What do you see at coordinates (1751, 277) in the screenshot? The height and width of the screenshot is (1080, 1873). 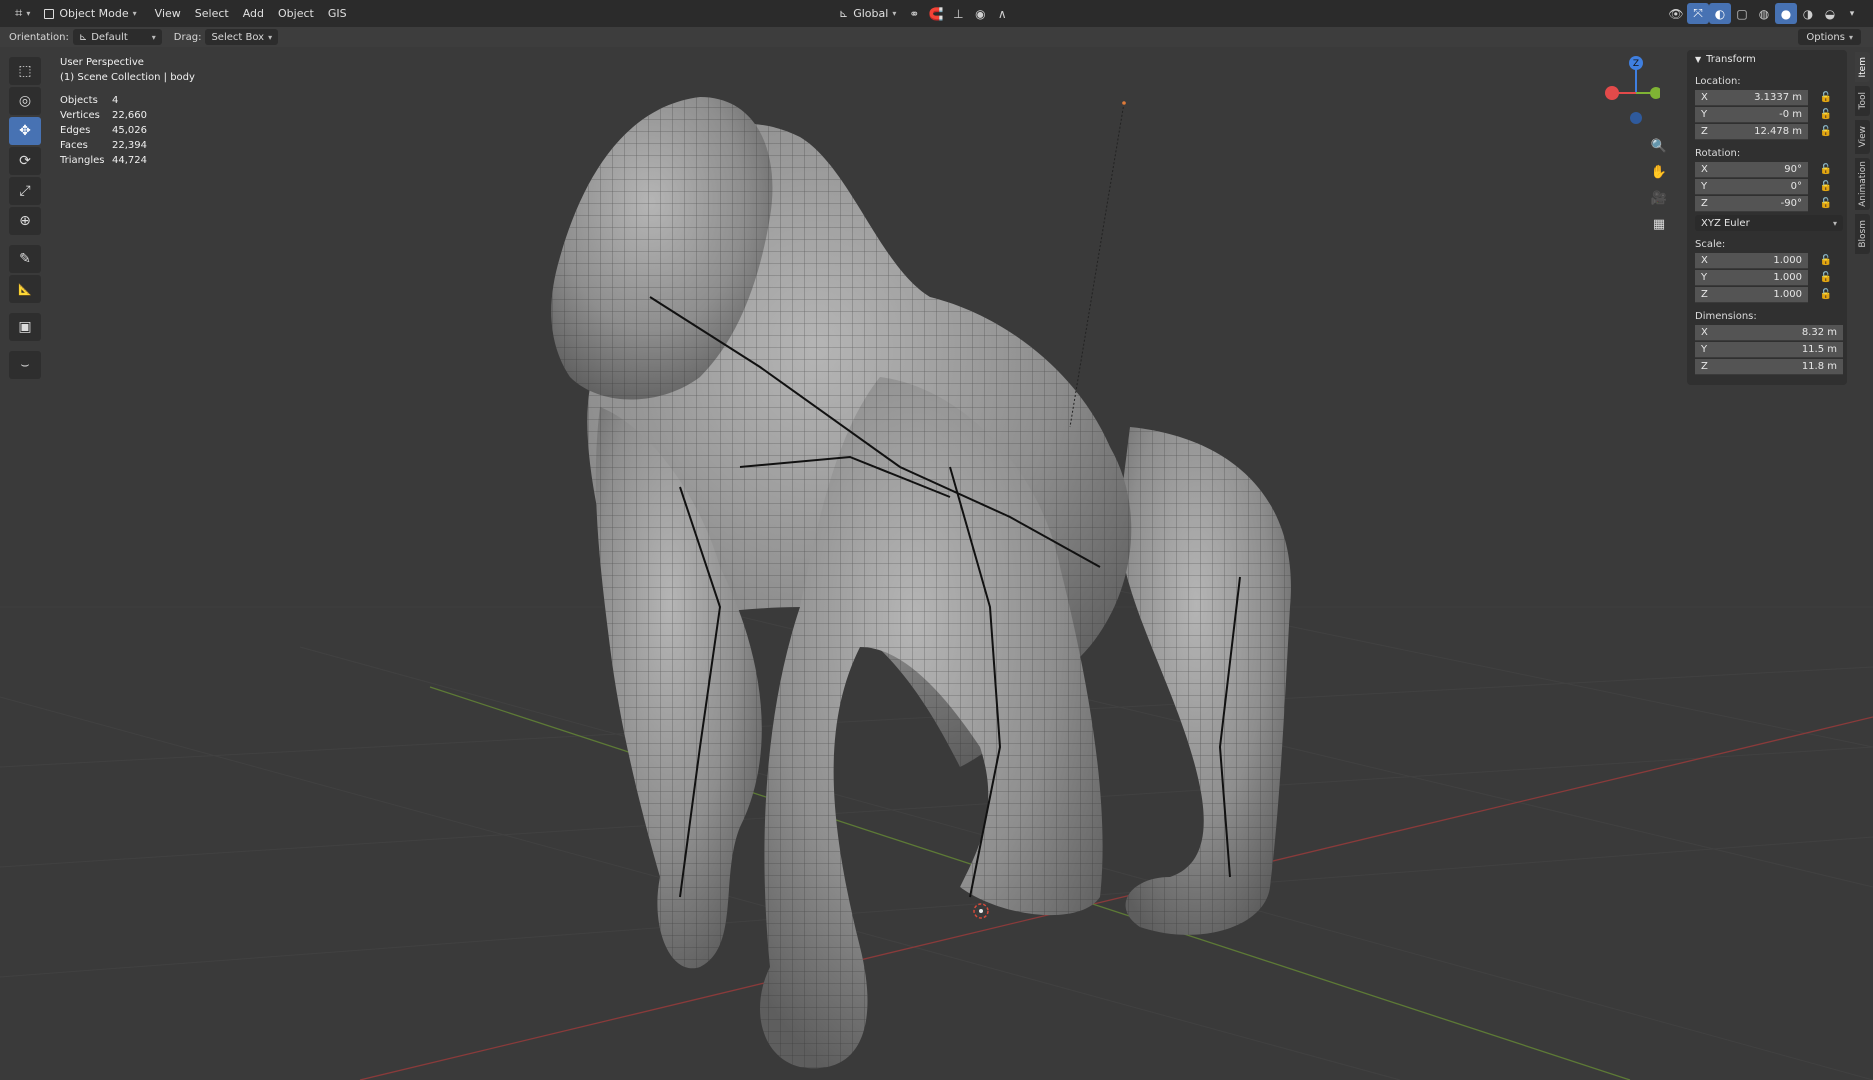 I see `scale-y-field: Y 1.000` at bounding box center [1751, 277].